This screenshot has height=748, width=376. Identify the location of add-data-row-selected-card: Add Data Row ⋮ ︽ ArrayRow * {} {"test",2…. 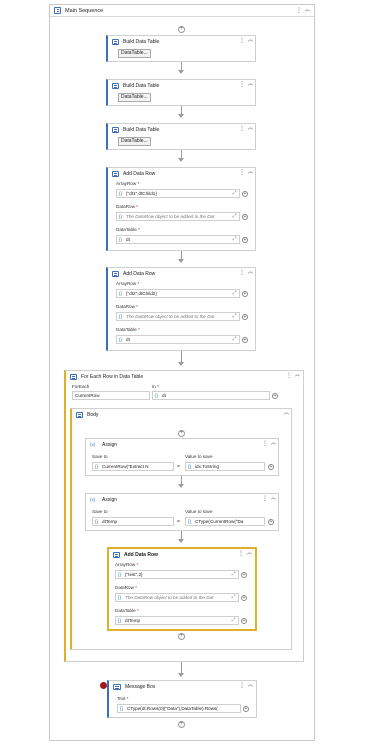
(182, 589).